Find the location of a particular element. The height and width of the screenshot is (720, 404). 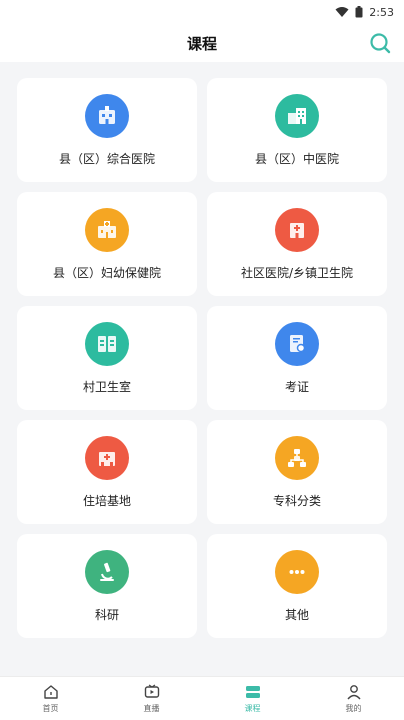

category-card-certification: 考证 is located at coordinates (297, 358).